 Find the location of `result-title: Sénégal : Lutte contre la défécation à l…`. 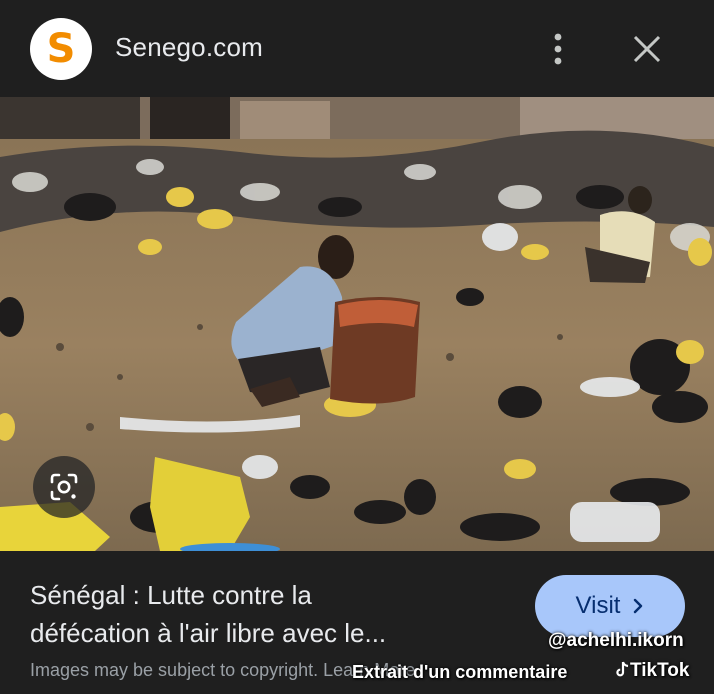

result-title: Sénégal : Lutte contre la défécation à l… is located at coordinates (280, 614).